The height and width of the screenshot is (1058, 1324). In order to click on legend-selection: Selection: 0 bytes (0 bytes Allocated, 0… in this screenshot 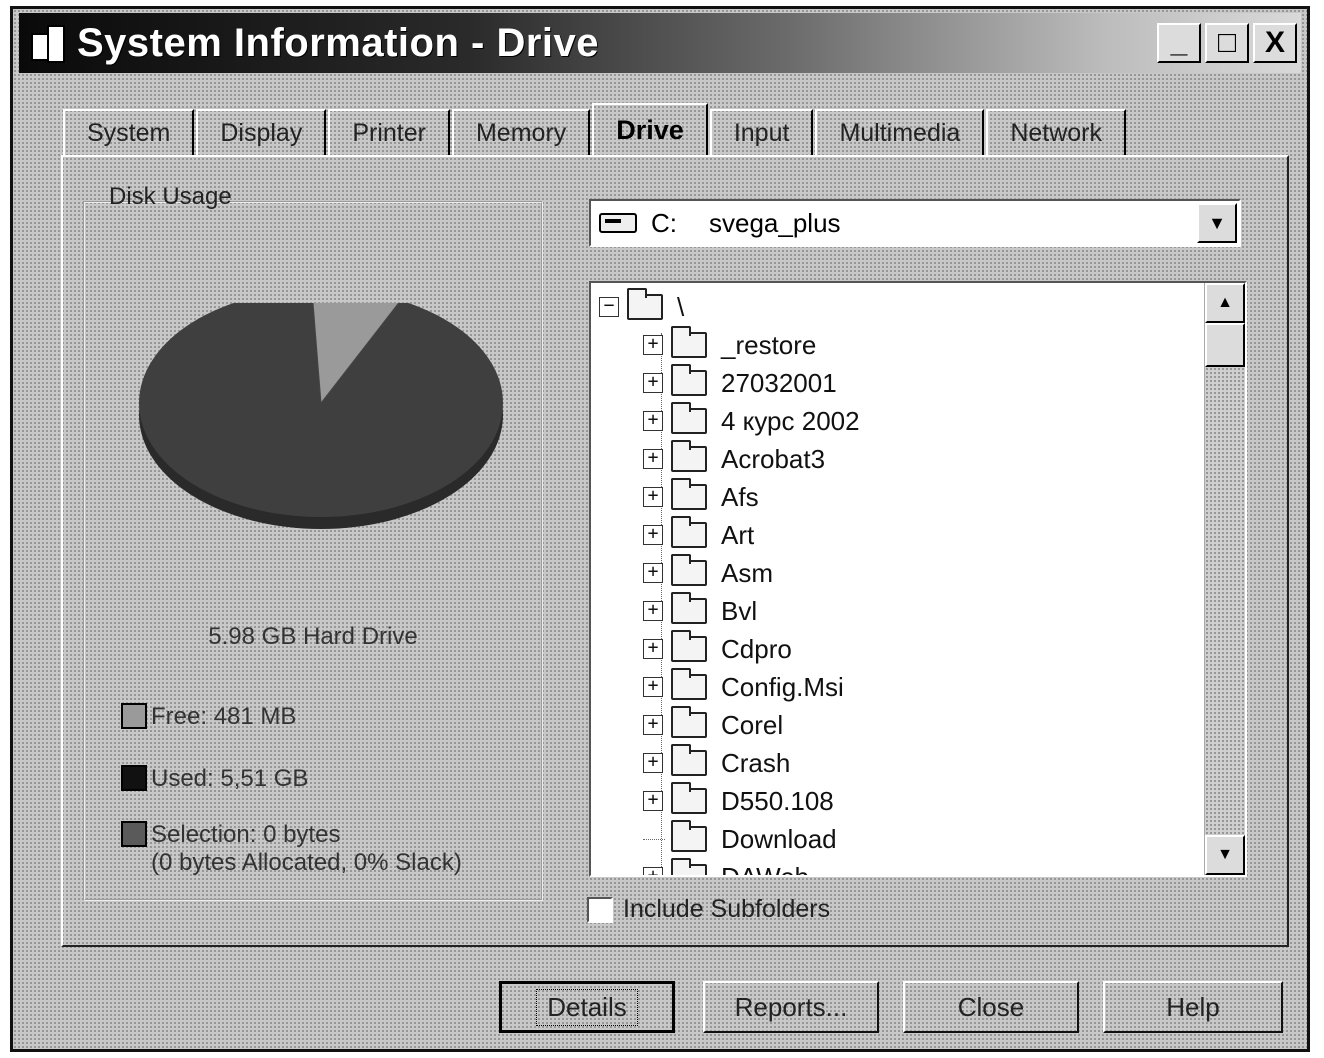, I will do `click(291, 849)`.